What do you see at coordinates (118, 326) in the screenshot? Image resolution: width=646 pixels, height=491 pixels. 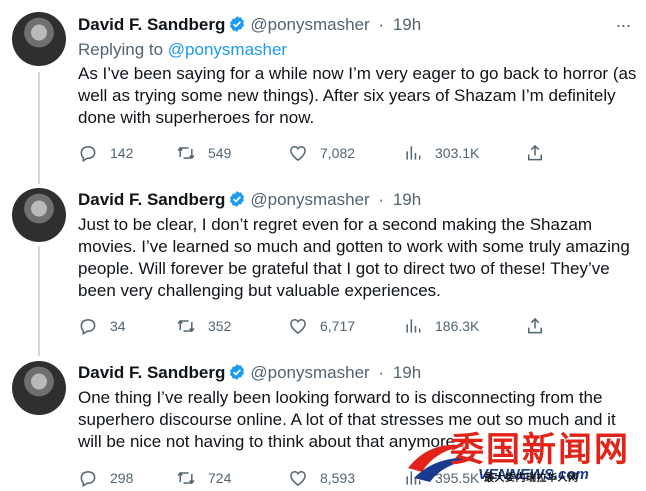 I see `reply-count: 34` at bounding box center [118, 326].